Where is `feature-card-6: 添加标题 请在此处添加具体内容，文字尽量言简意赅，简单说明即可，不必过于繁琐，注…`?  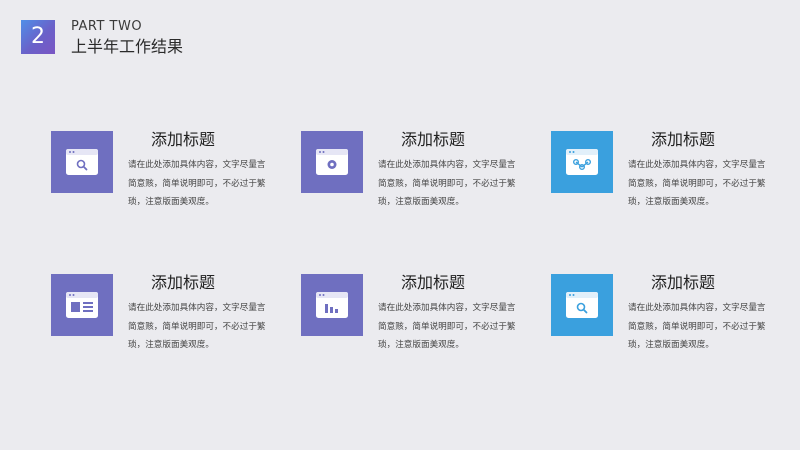
feature-card-6: 添加标题 请在此处添加具体内容，文字尽量言简意赅，简单说明即可，不必过于繁琐，注… is located at coordinates (666, 319).